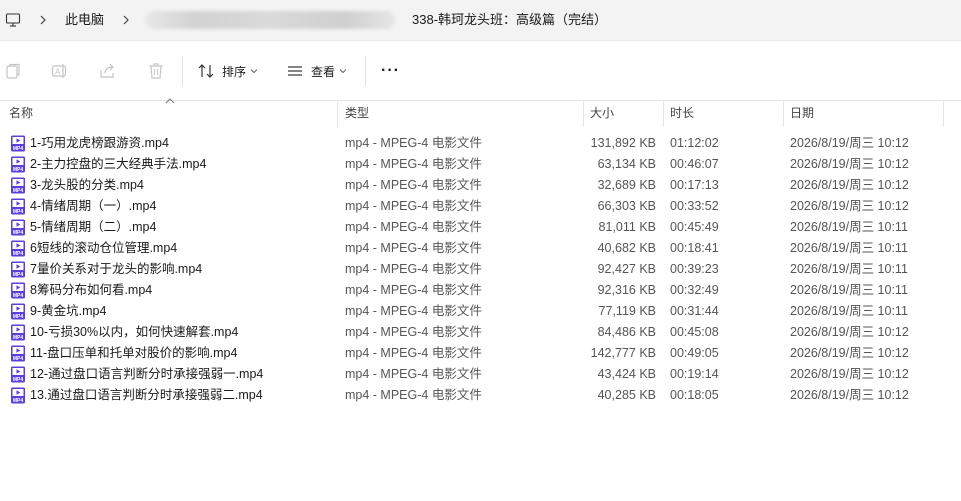 The height and width of the screenshot is (501, 961). I want to click on column-header-duration: 时长, so click(682, 113).